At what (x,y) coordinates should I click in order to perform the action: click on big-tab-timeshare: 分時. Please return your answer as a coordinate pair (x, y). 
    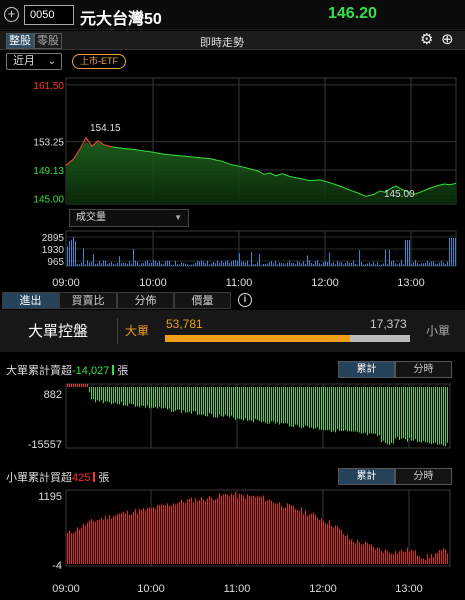
    Looking at the image, I should click on (423, 369).